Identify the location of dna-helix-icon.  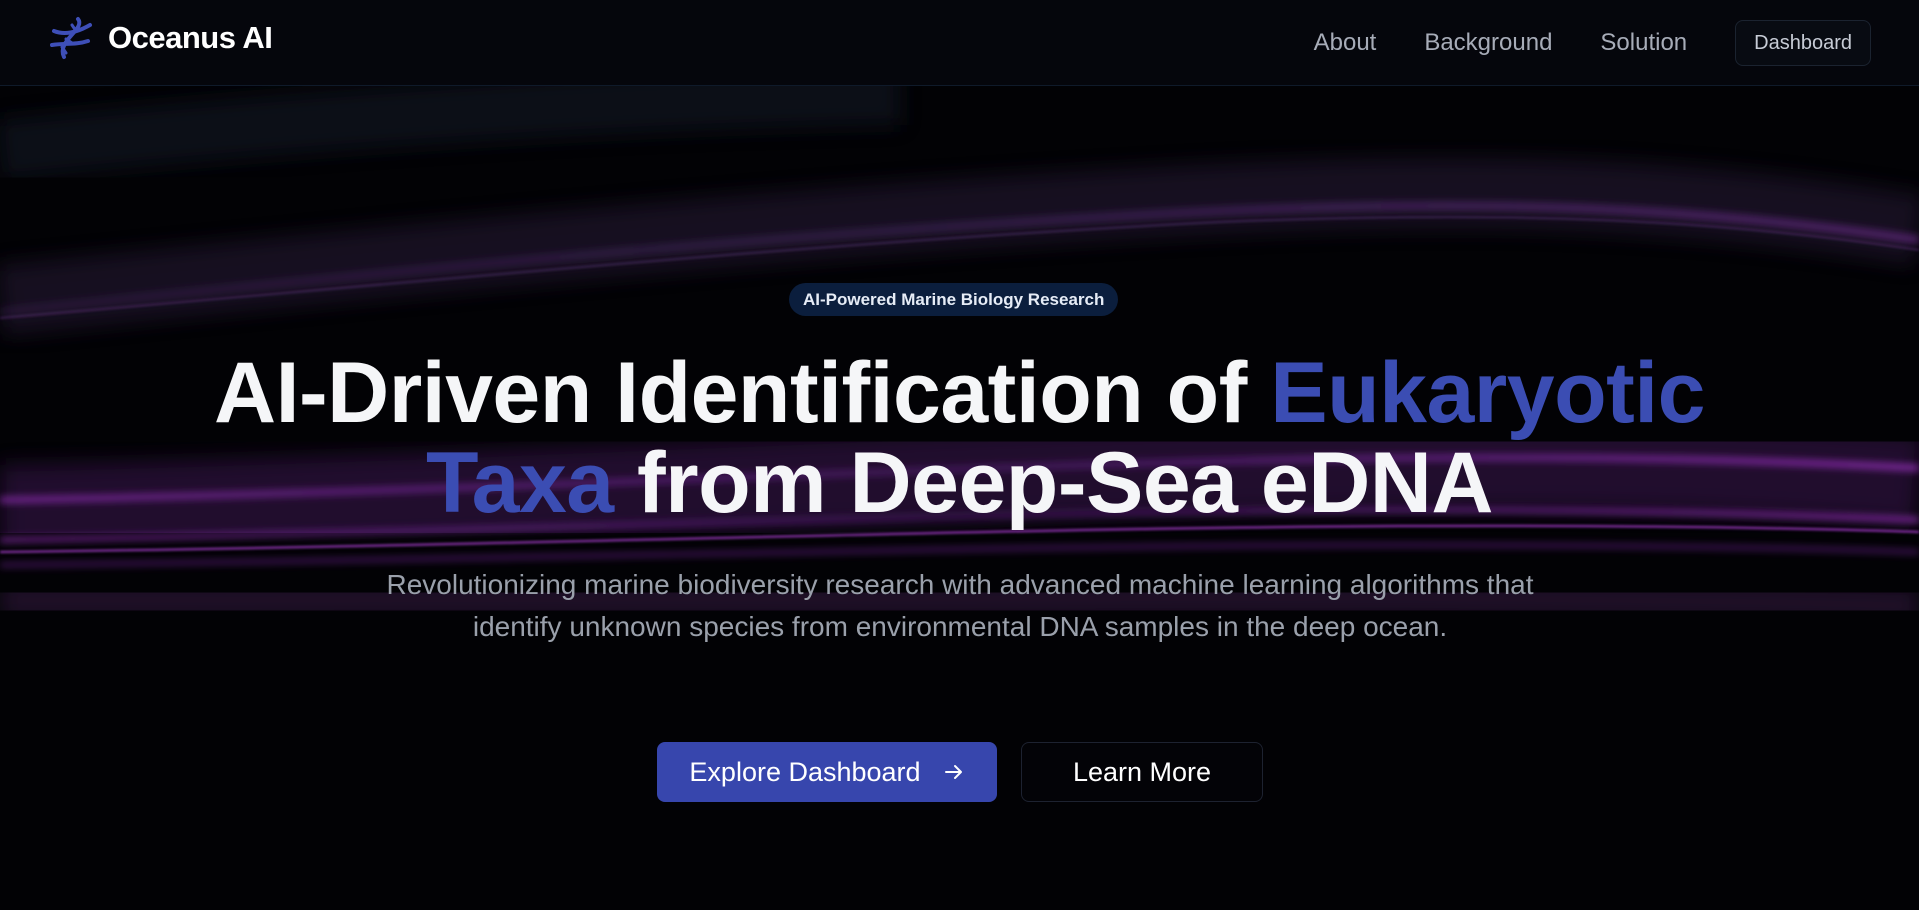
(71, 38).